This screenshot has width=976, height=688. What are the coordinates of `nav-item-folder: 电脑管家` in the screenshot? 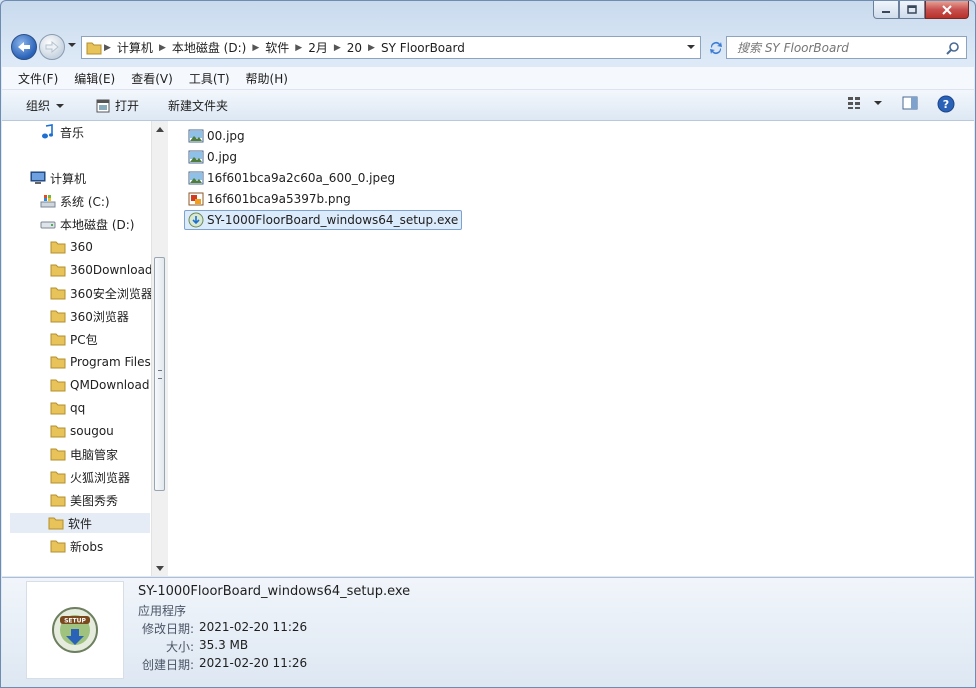 It's located at (84, 454).